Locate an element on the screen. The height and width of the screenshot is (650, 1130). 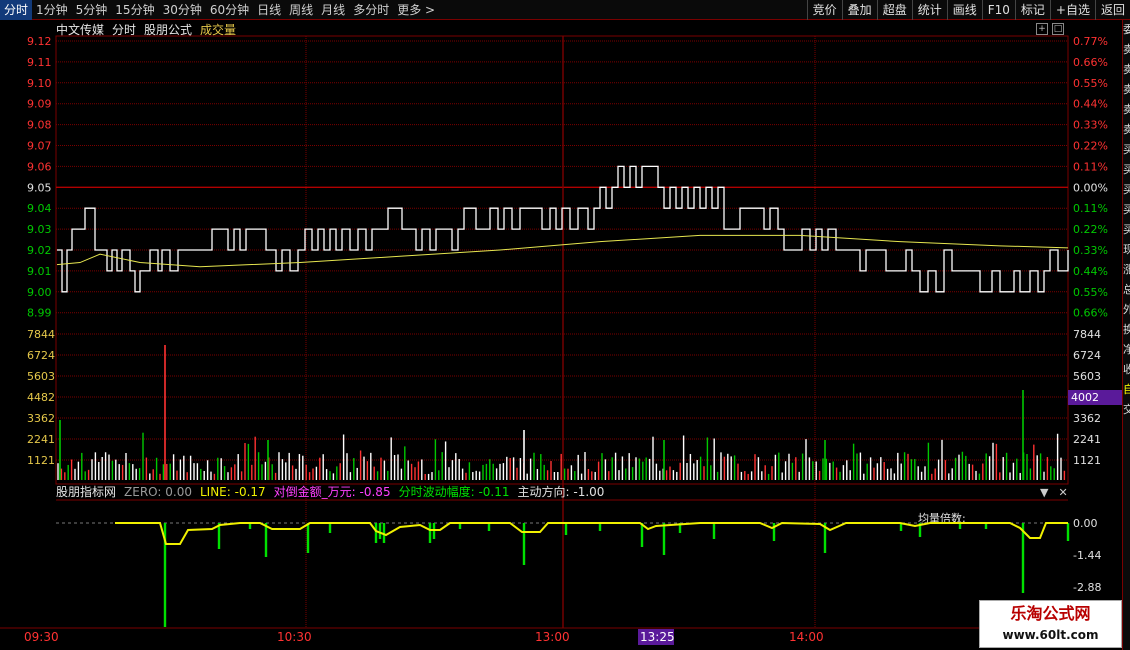
price-tick-label: 9.03 is located at coordinates (39, 229).